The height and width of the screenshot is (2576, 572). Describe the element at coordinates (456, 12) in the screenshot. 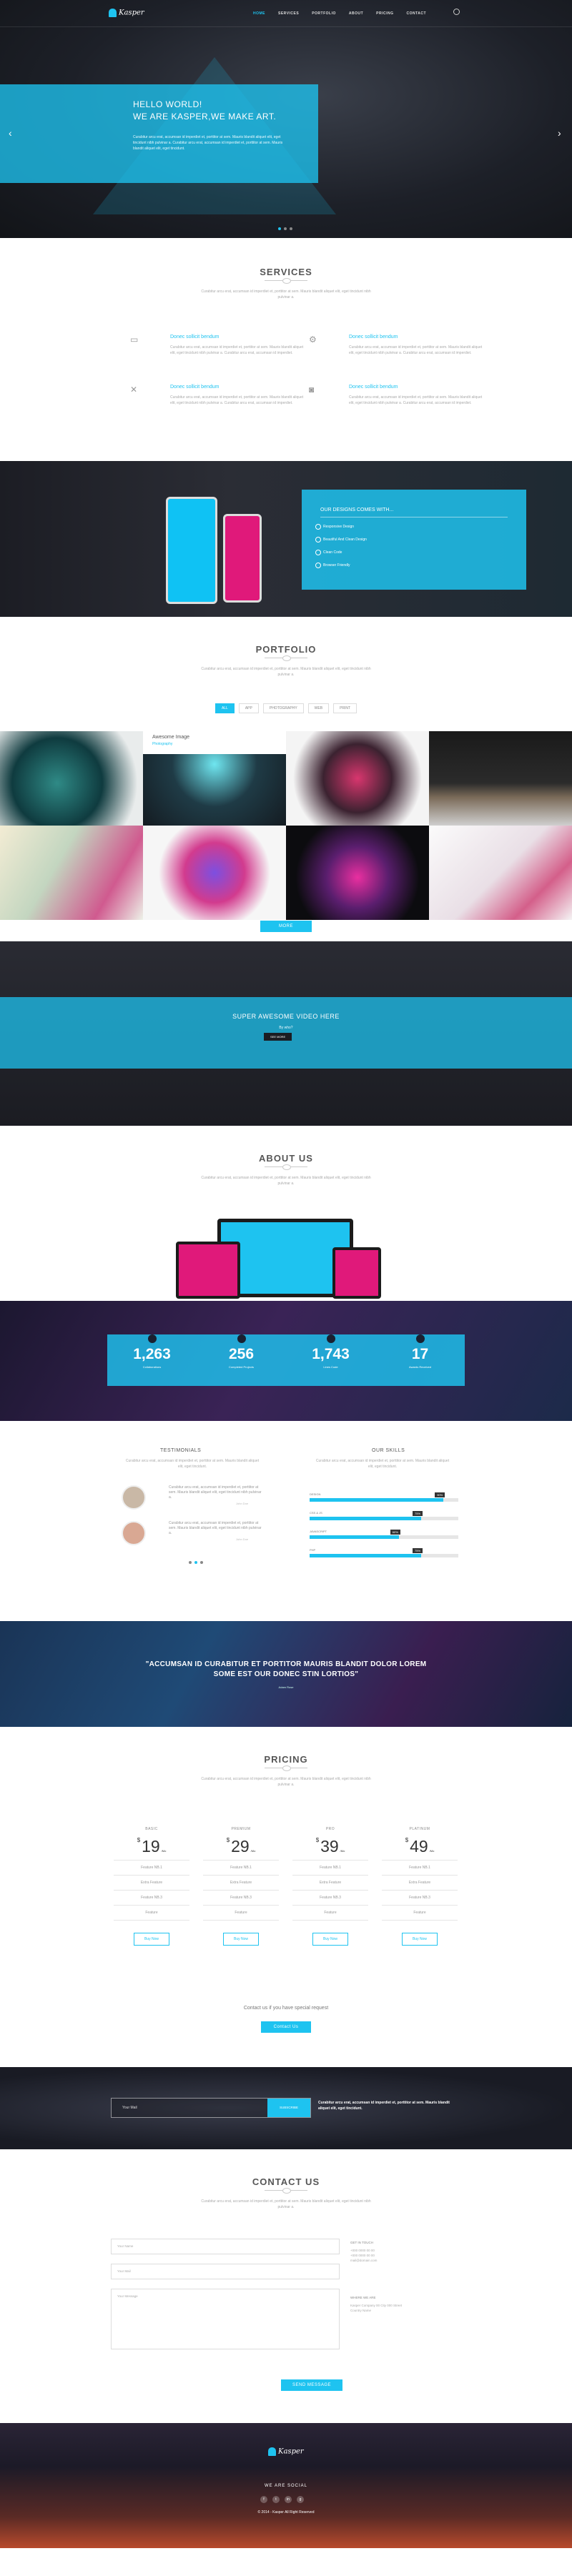

I see `search-icon` at that location.